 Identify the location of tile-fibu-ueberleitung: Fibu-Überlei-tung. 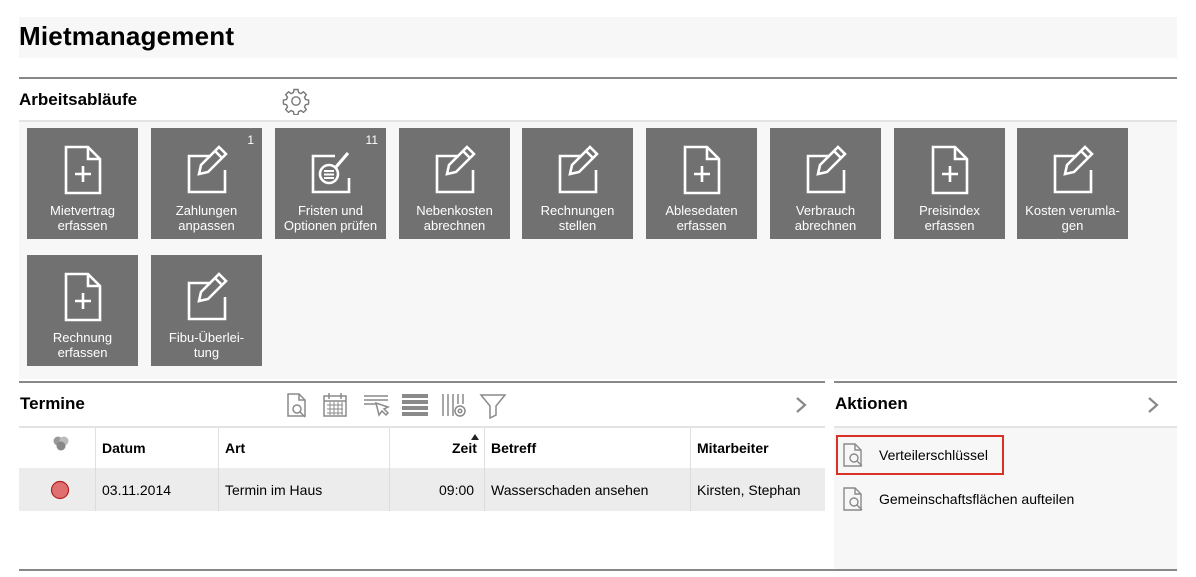
(206, 310).